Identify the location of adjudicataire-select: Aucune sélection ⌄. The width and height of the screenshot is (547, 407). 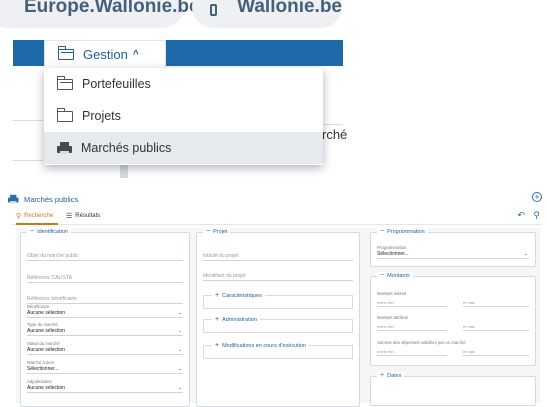
(105, 389).